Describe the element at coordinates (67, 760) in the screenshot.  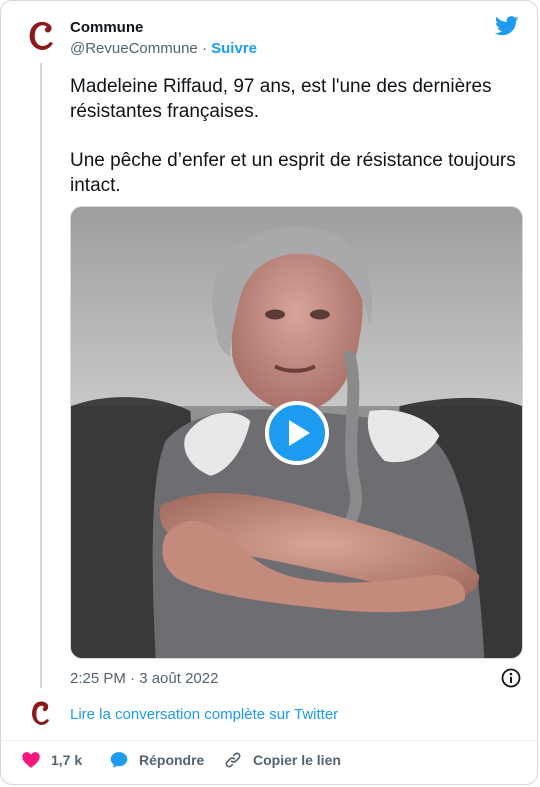
I see `like-count: 1,7 k` at that location.